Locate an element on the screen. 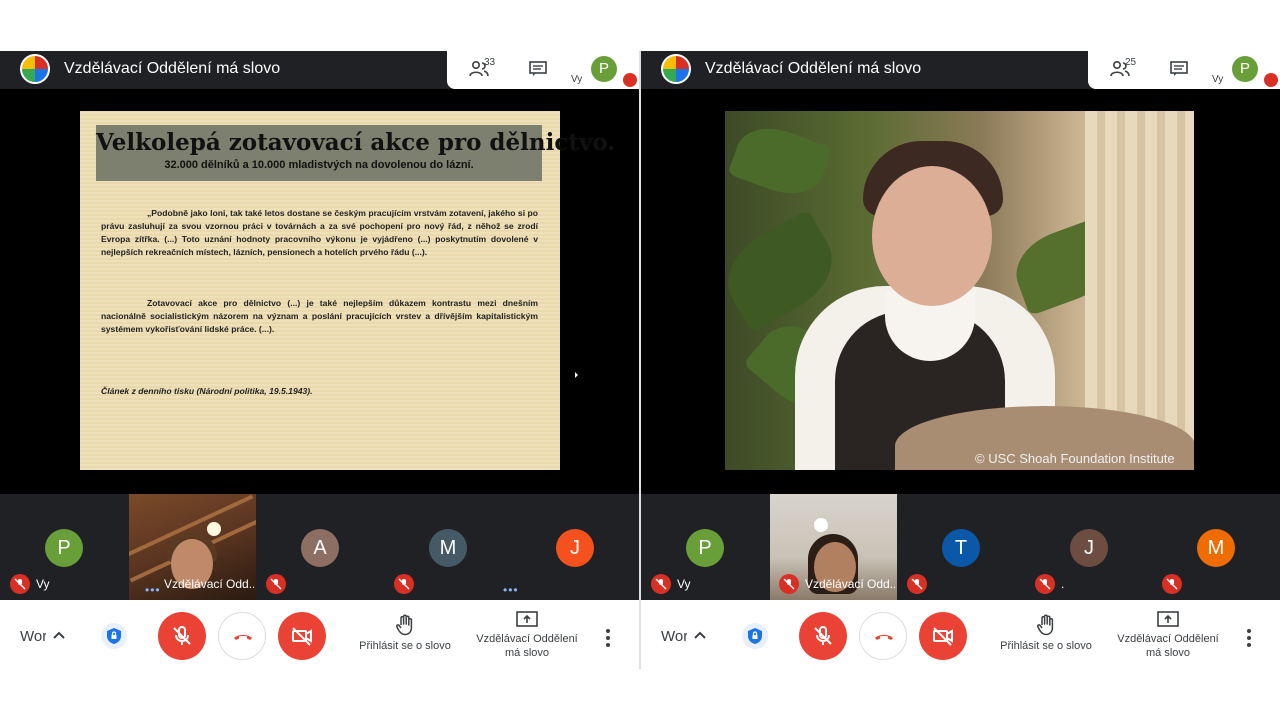 The width and height of the screenshot is (1280, 720). slide-headline: Velkolepá zotavovací akce pro dělnictvo. is located at coordinates (356, 142).